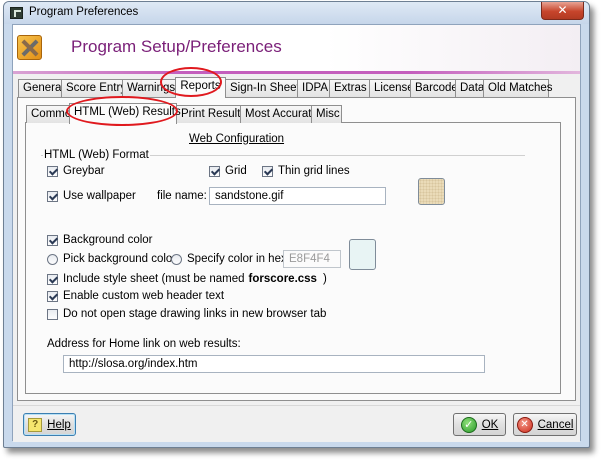 The width and height of the screenshot is (608, 465). I want to click on ok-label: OK, so click(490, 424).